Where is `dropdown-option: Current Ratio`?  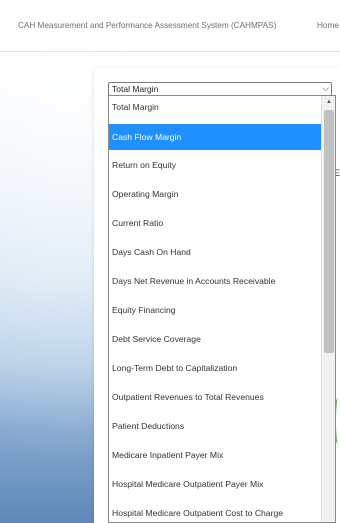
dropdown-option: Current Ratio is located at coordinates (215, 223).